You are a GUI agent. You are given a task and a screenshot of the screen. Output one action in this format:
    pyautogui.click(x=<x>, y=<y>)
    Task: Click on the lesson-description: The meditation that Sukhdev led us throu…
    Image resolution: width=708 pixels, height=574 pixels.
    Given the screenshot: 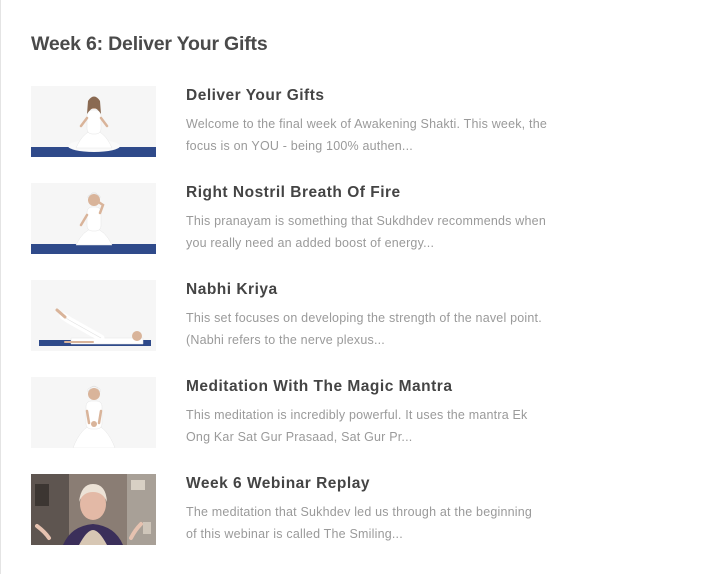 What is the action you would take?
    pyautogui.click(x=386, y=523)
    